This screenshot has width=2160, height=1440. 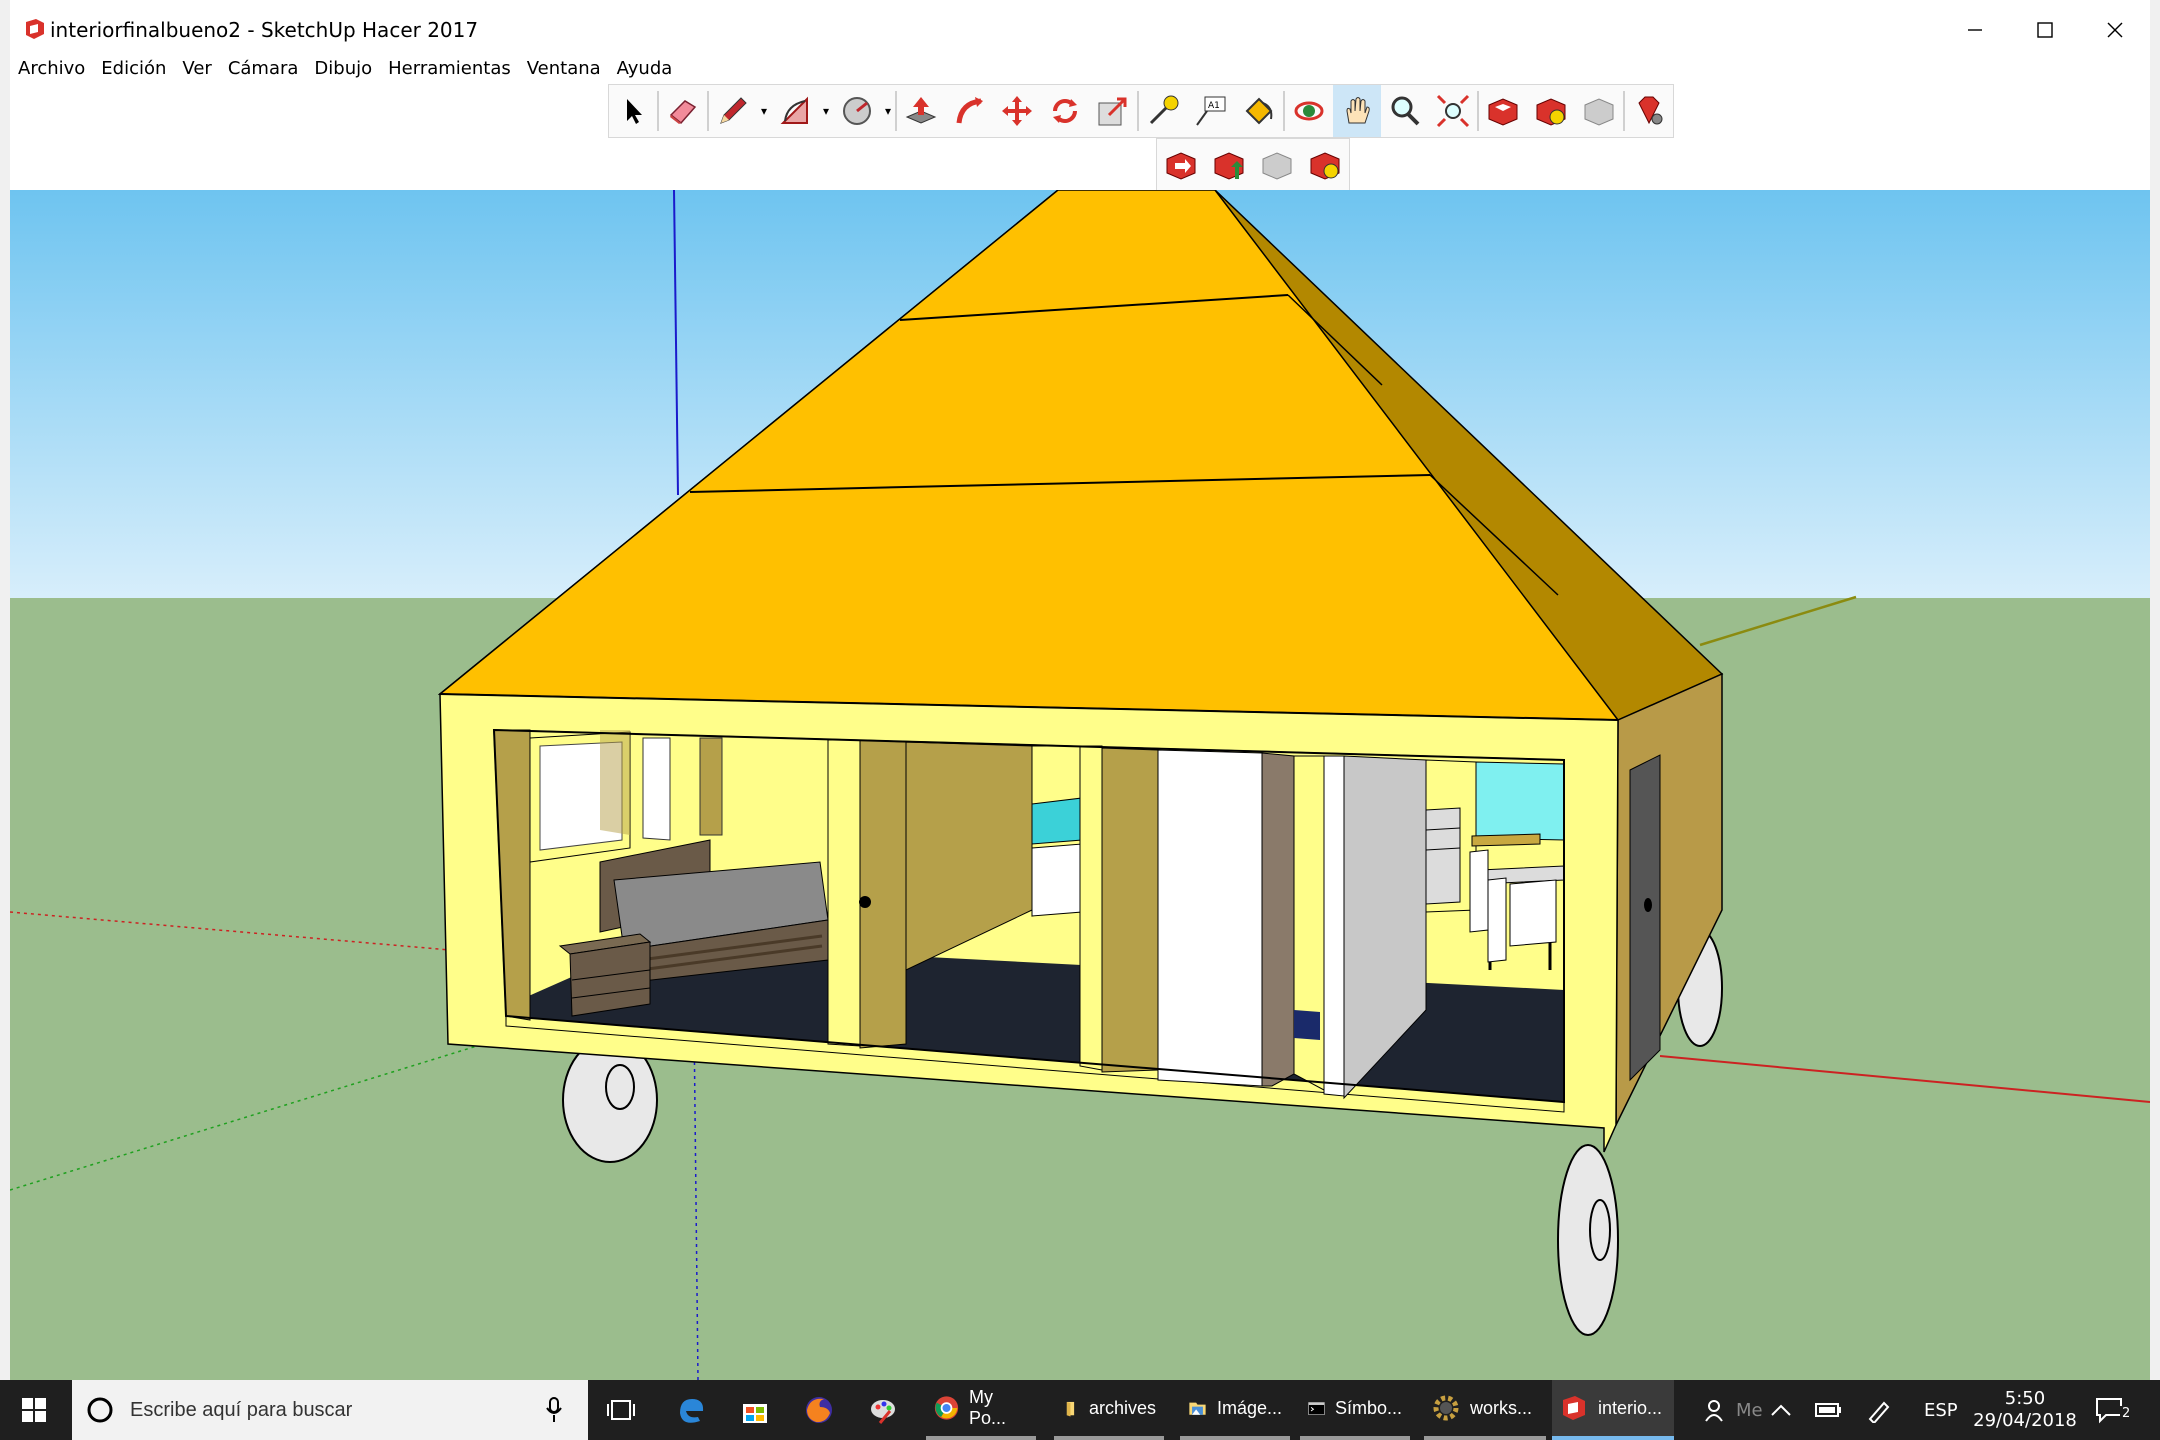 I want to click on paint-app-button, so click(x=888, y=1410).